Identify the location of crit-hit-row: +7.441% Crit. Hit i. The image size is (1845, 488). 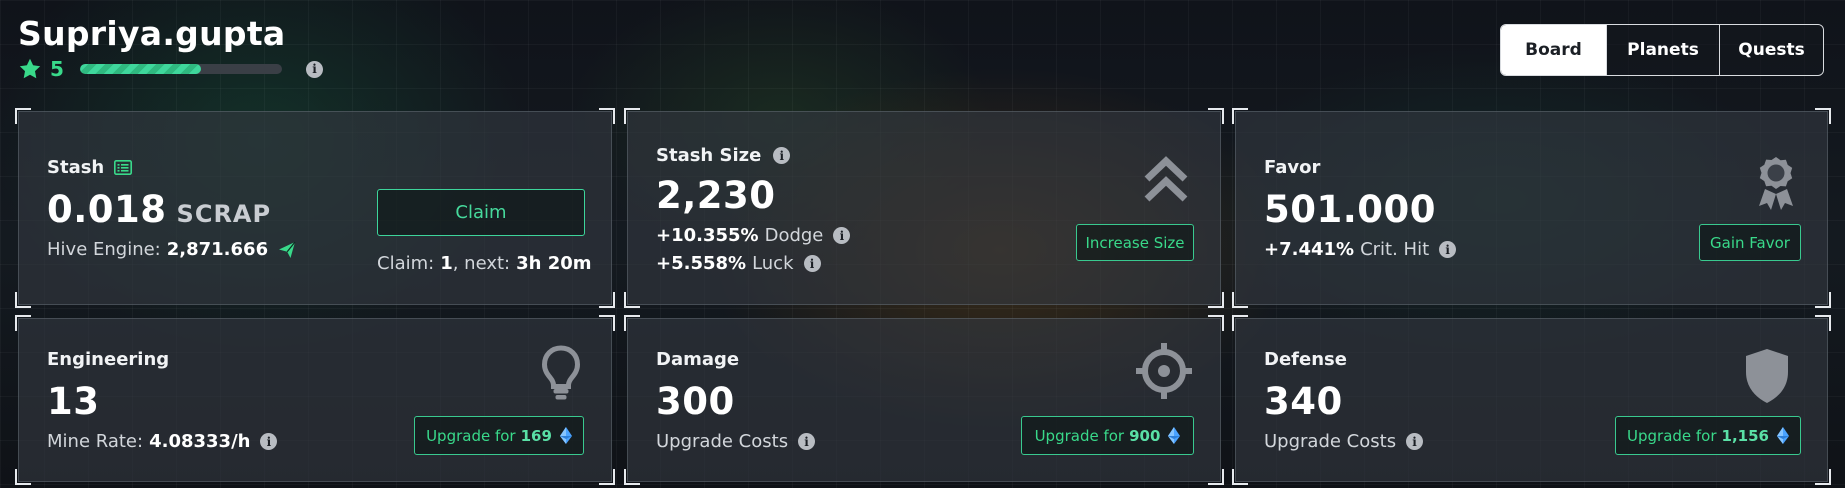
(1360, 249).